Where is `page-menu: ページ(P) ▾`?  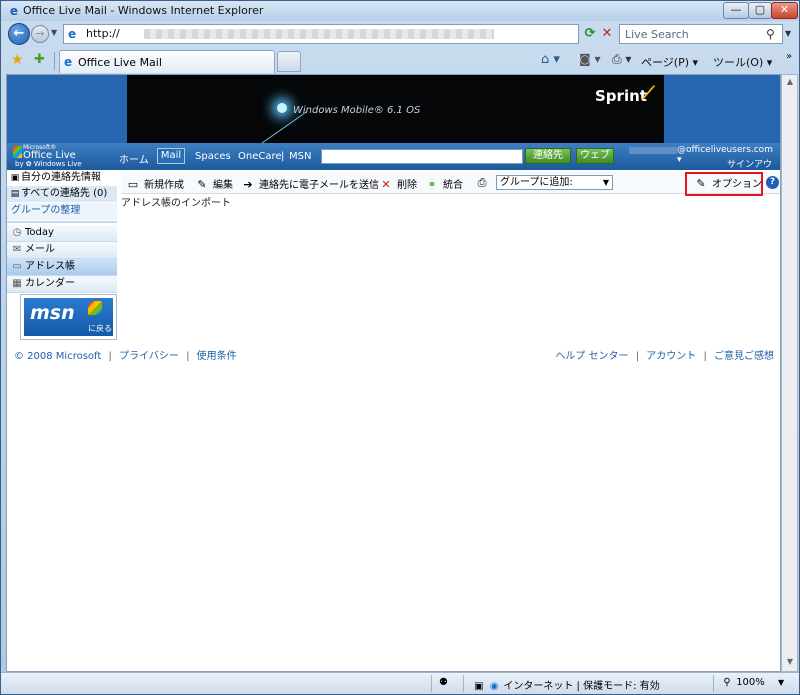 page-menu: ページ(P) ▾ is located at coordinates (669, 62).